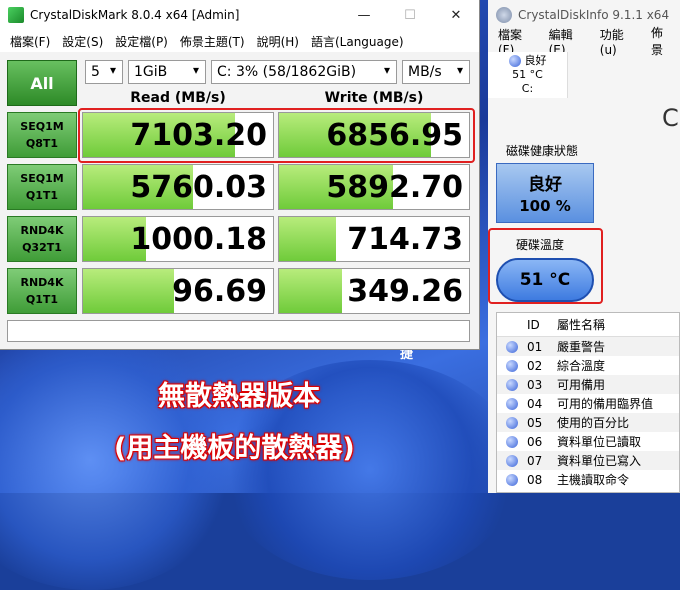 The image size is (680, 590). I want to click on drive-tab-temp: 51 °C, so click(527, 74).